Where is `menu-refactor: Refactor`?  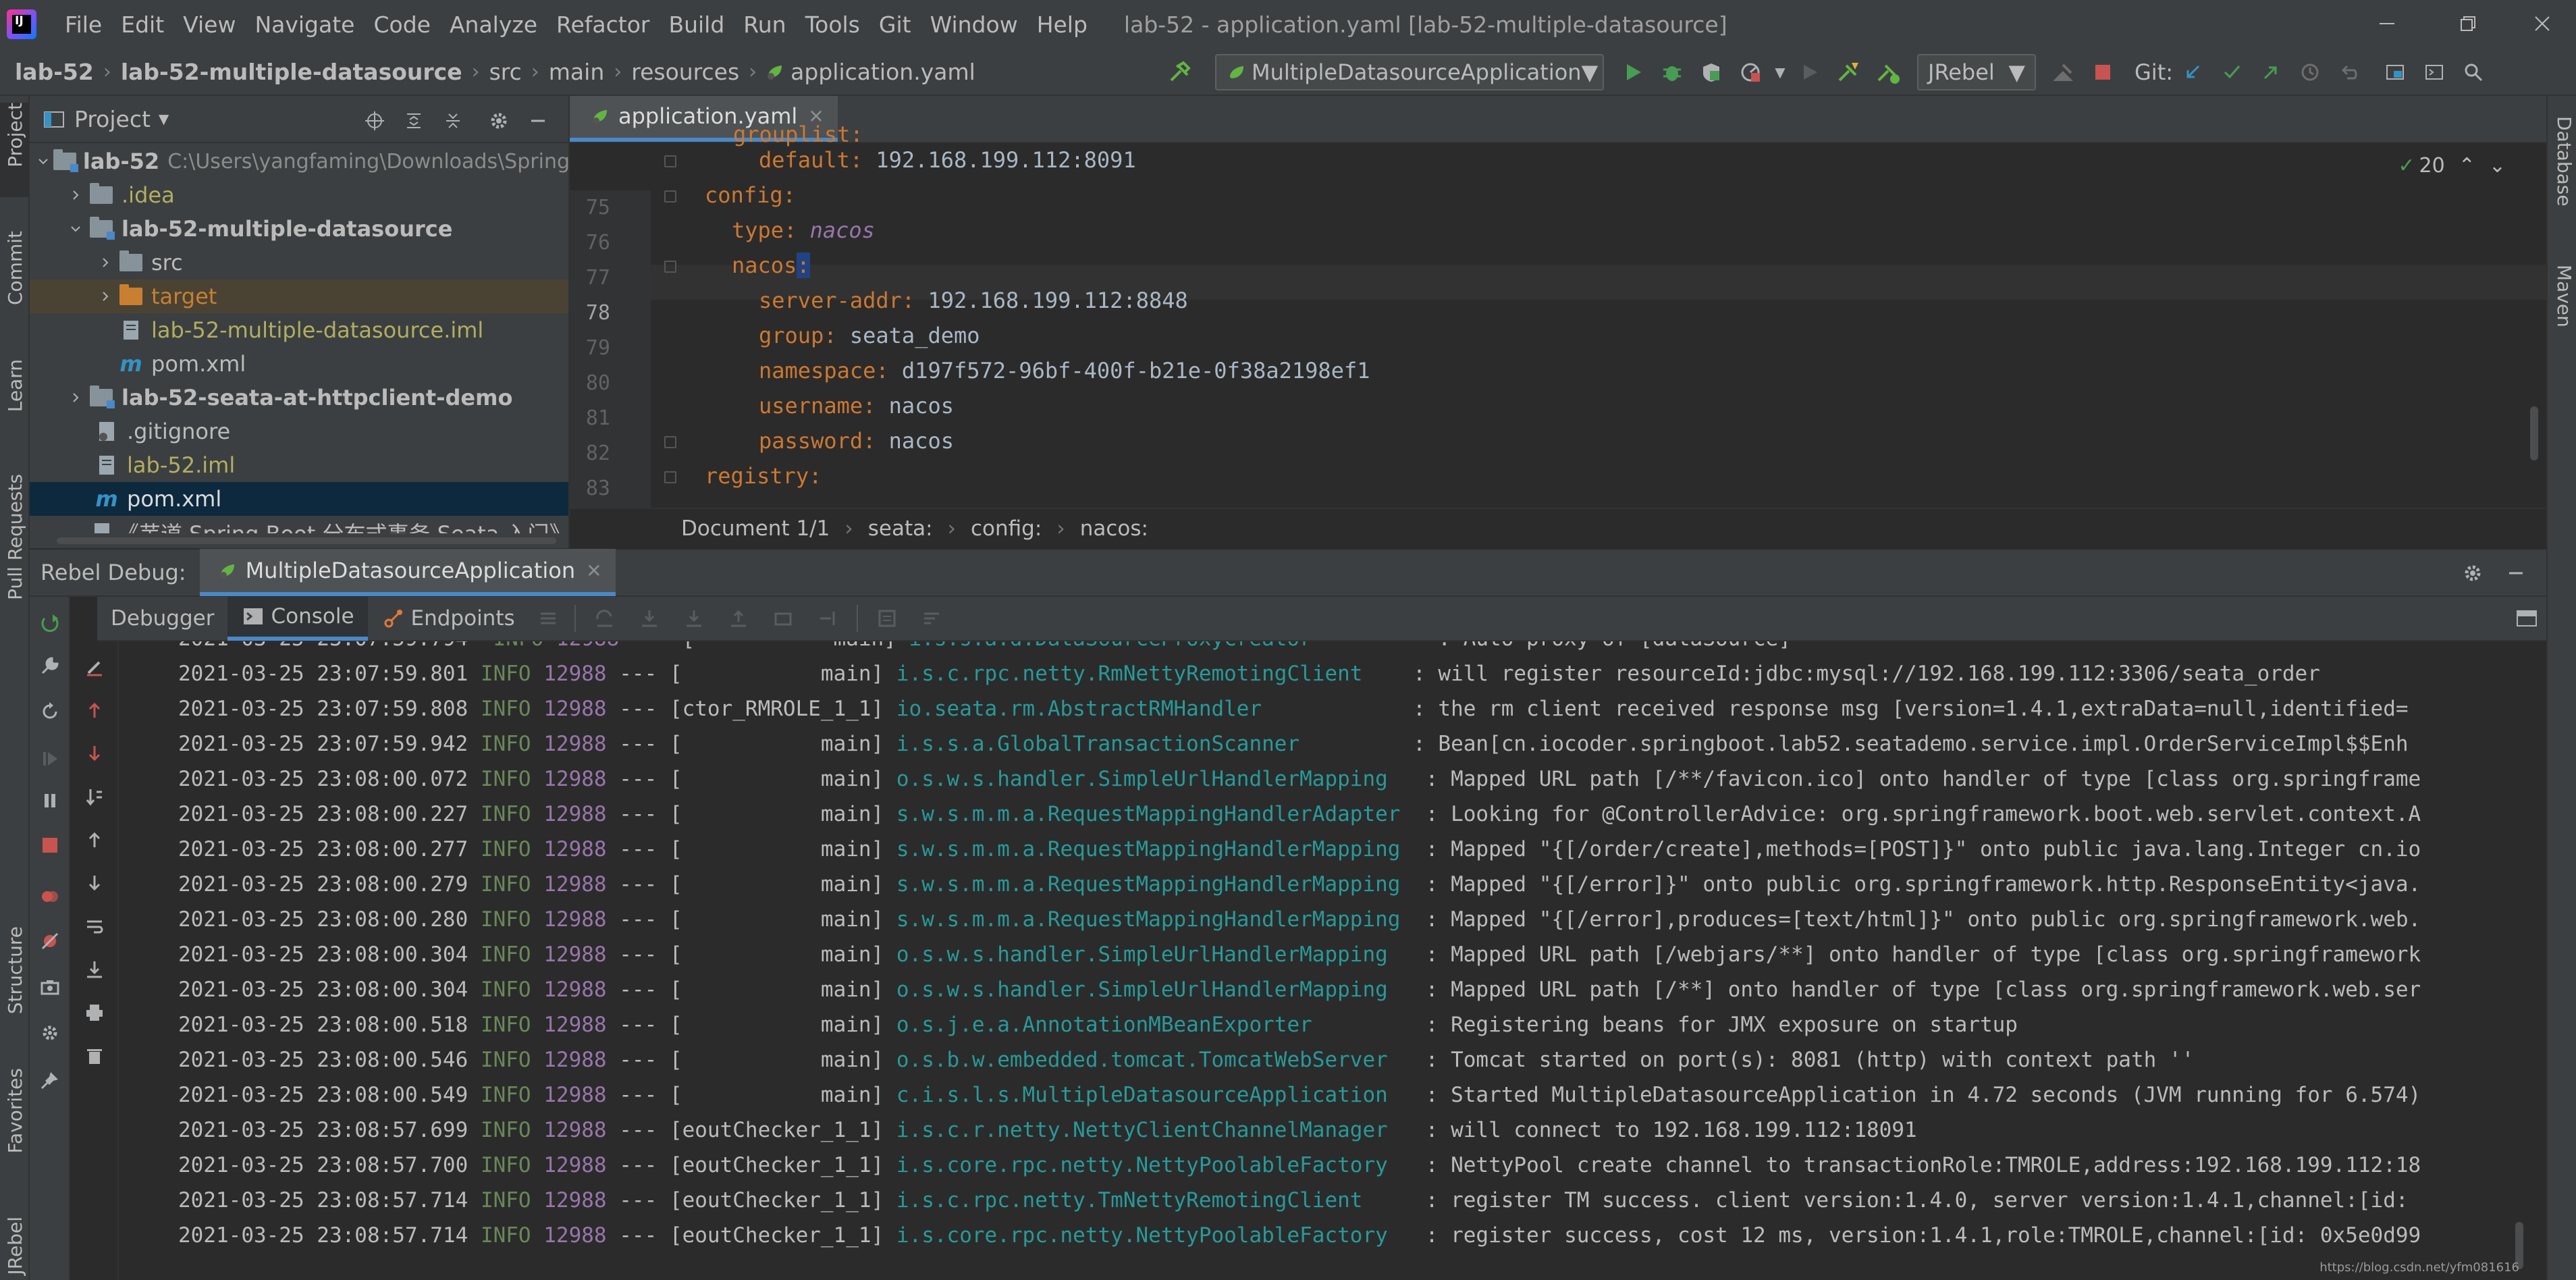 menu-refactor: Refactor is located at coordinates (603, 24).